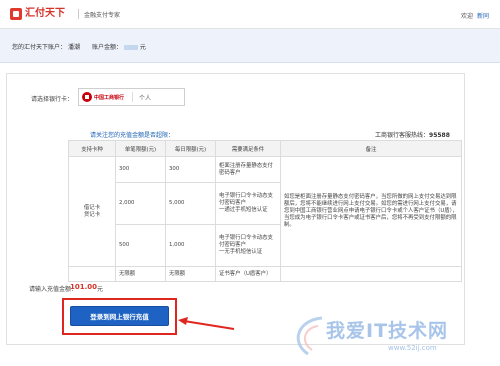 This screenshot has height=366, width=500. I want to click on top-header: 汇付天下 金融支付专家 欢迎 新同, so click(250, 14).